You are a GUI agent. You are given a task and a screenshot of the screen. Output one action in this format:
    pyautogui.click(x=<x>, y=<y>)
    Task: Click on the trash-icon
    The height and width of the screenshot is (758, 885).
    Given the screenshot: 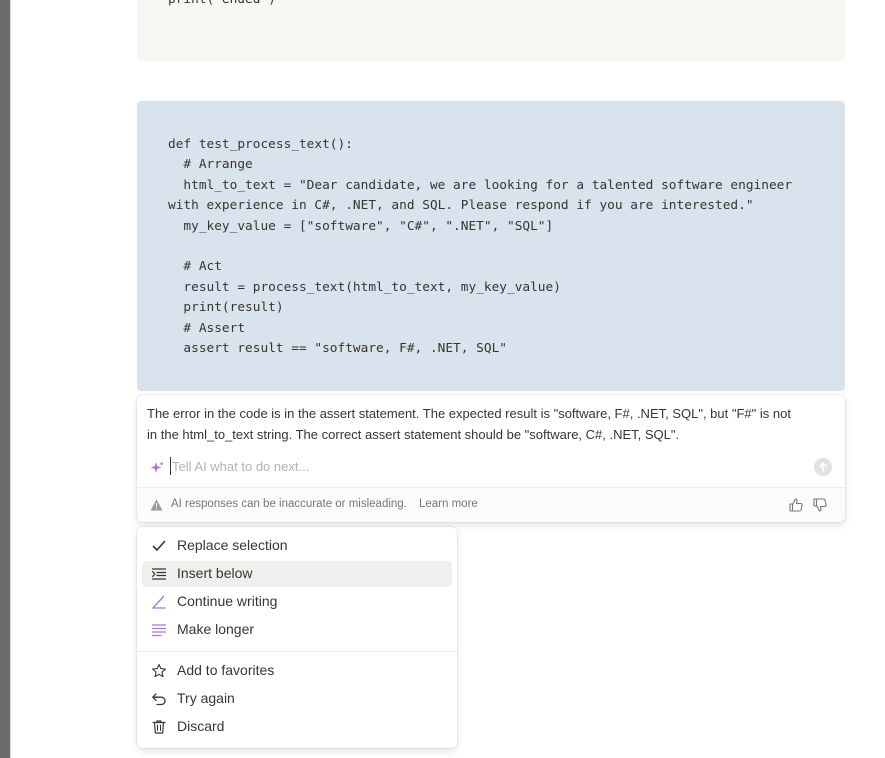 What is the action you would take?
    pyautogui.click(x=159, y=727)
    